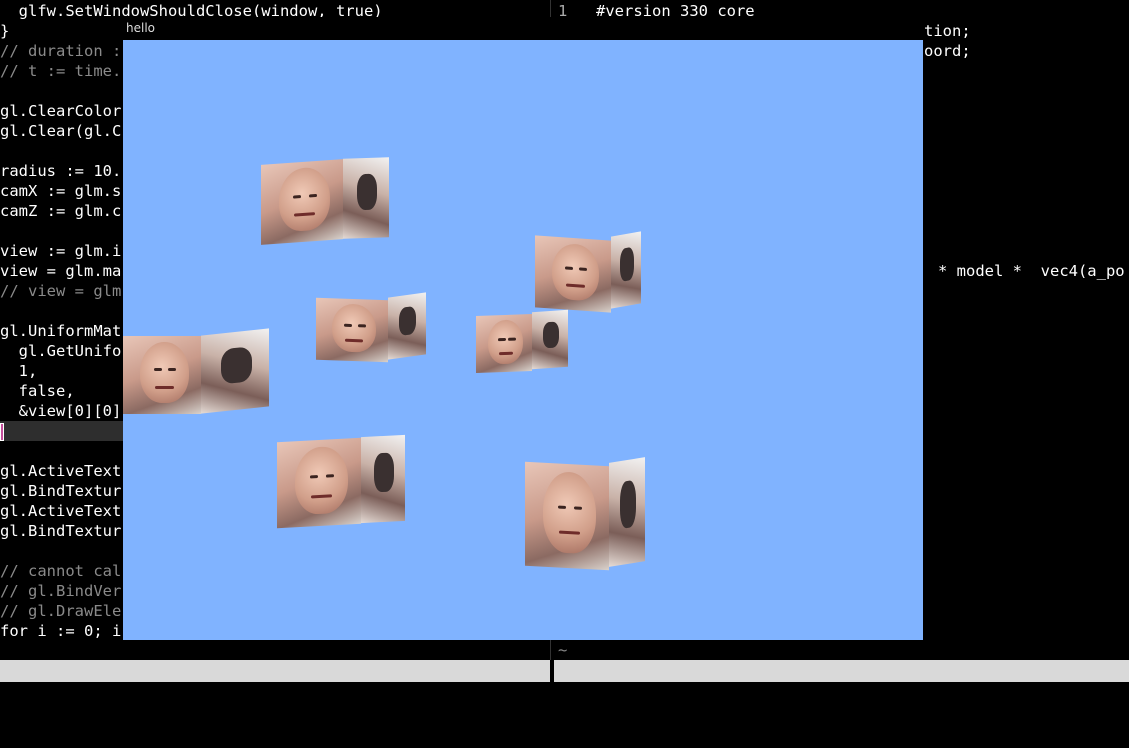 The height and width of the screenshot is (748, 1129). Describe the element at coordinates (523, 28) in the screenshot. I see `gl-window-titlebar: hello` at that location.